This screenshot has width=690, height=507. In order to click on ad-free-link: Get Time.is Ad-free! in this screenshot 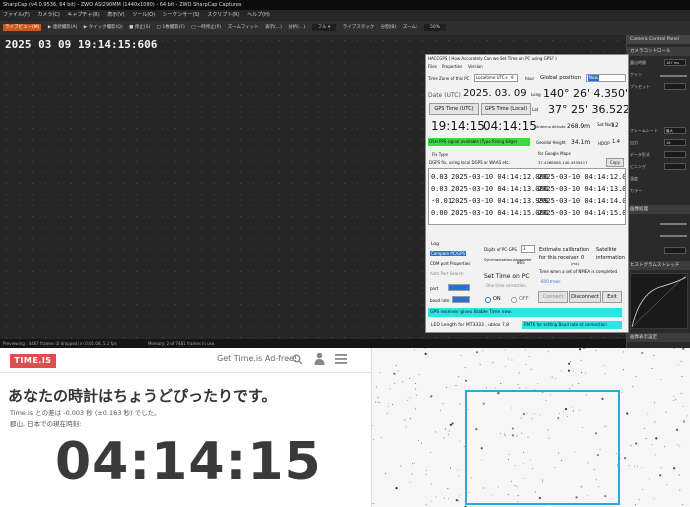, I will do `click(257, 358)`.